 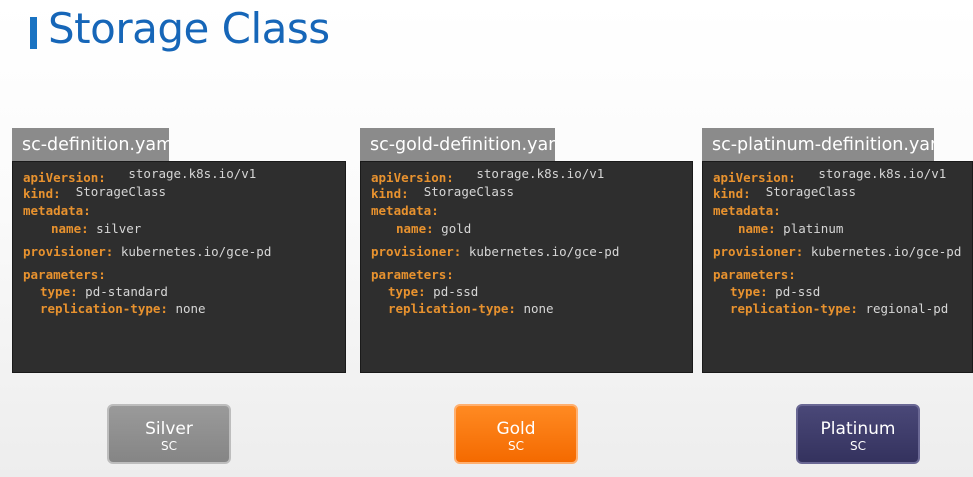 What do you see at coordinates (516, 429) in the screenshot?
I see `sc-name: Gold` at bounding box center [516, 429].